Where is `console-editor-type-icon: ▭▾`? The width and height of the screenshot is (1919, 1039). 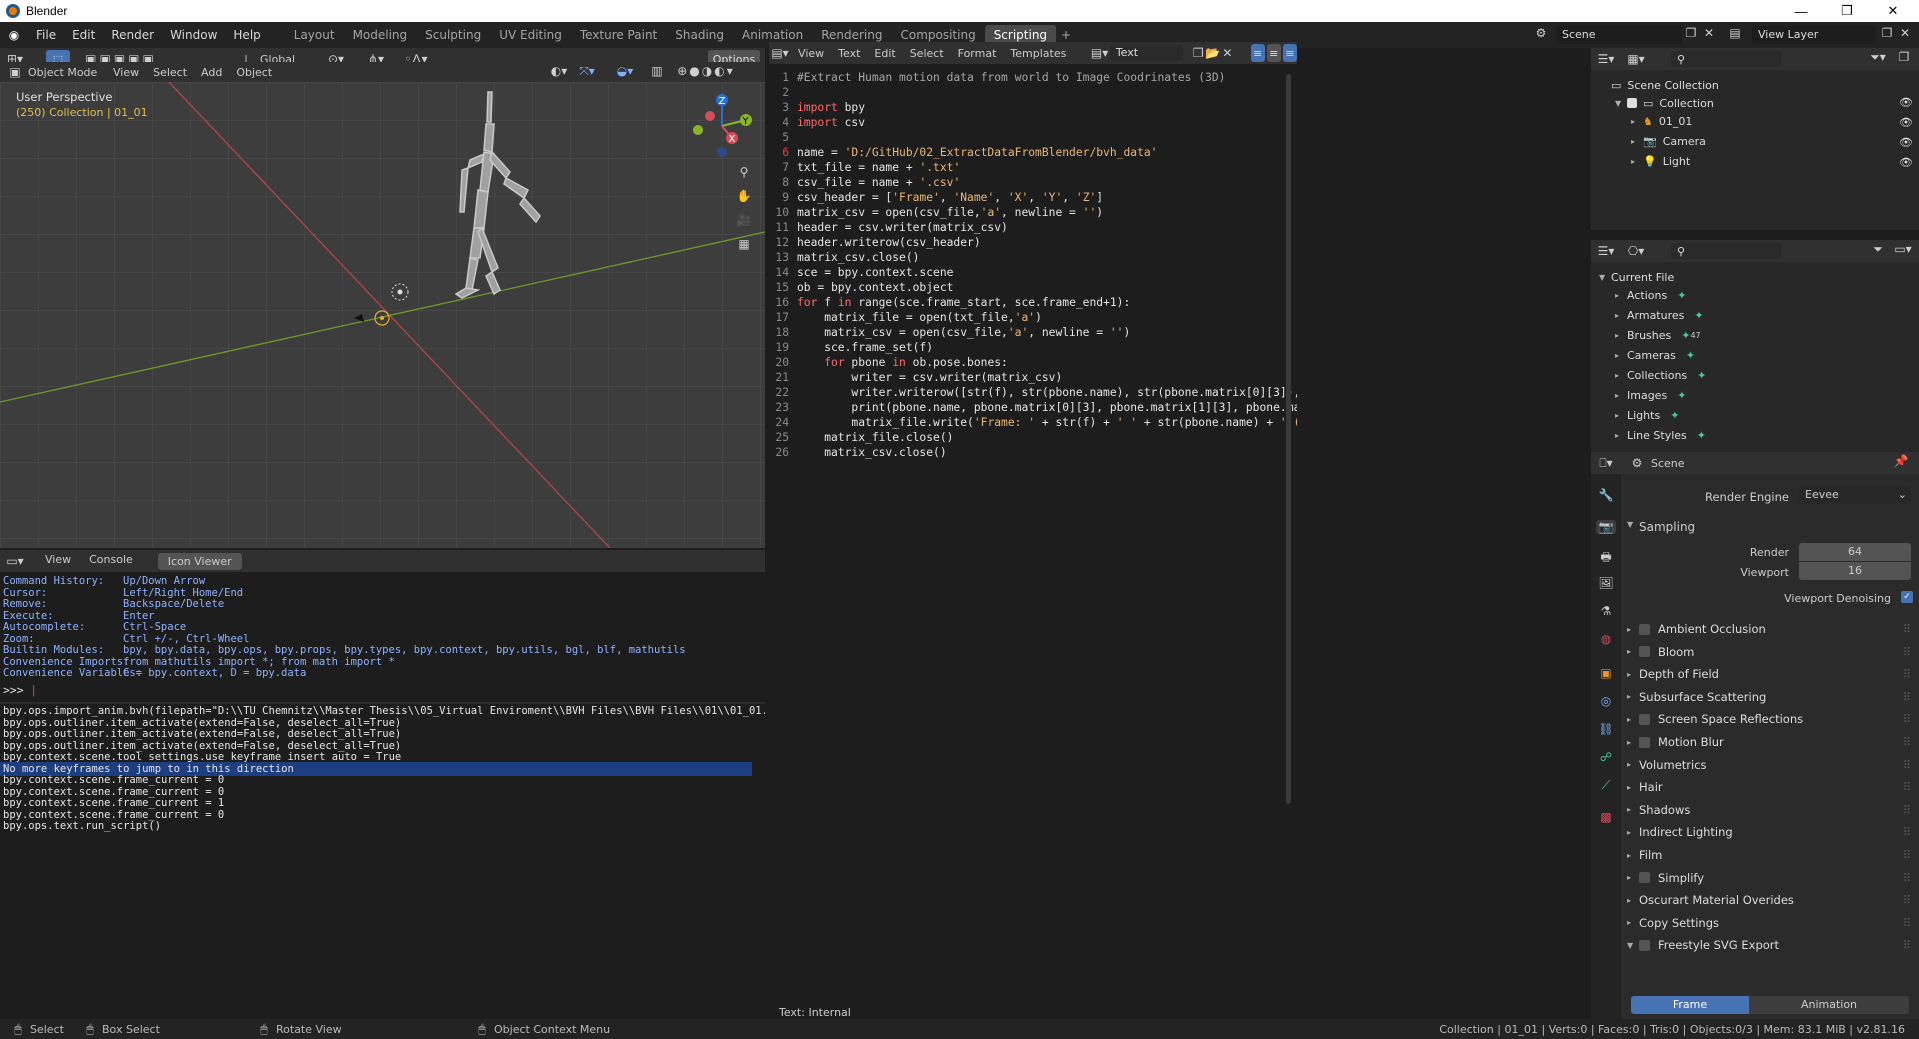 console-editor-type-icon: ▭▾ is located at coordinates (15, 561).